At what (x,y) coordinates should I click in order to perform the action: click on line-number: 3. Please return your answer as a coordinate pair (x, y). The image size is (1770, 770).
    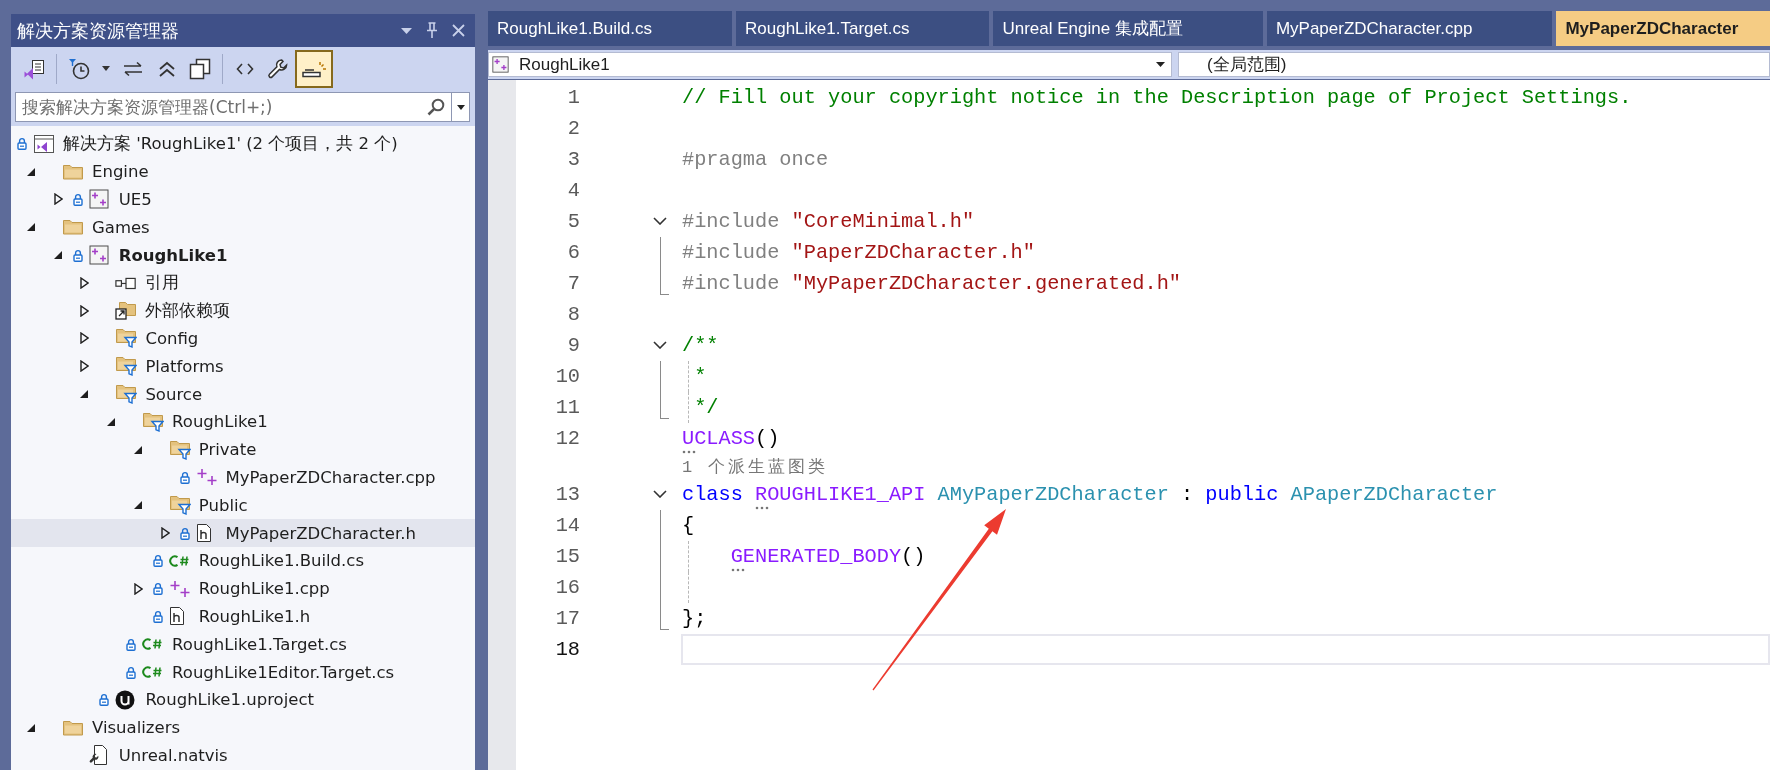
    Looking at the image, I should click on (573, 159).